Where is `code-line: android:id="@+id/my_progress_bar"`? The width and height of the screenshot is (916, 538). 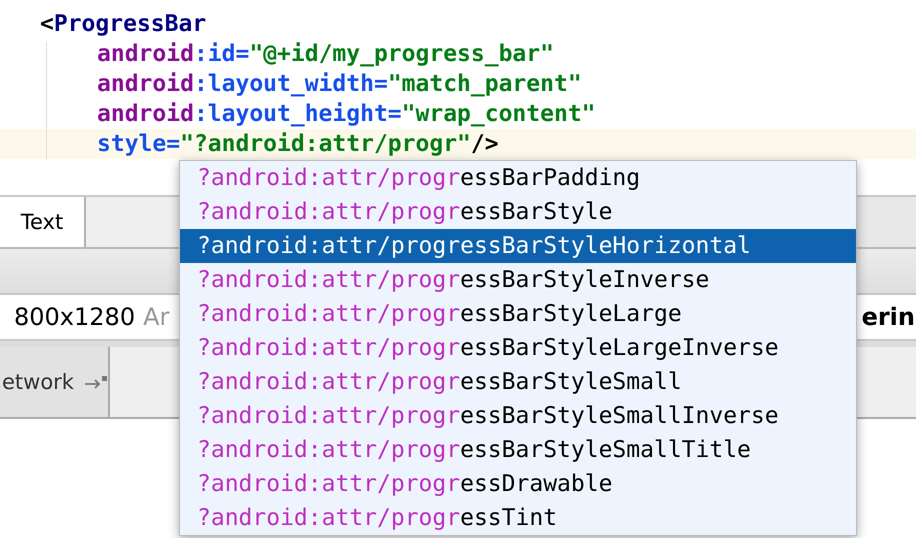 code-line: android:id="@+id/my_progress_bar" is located at coordinates (325, 54).